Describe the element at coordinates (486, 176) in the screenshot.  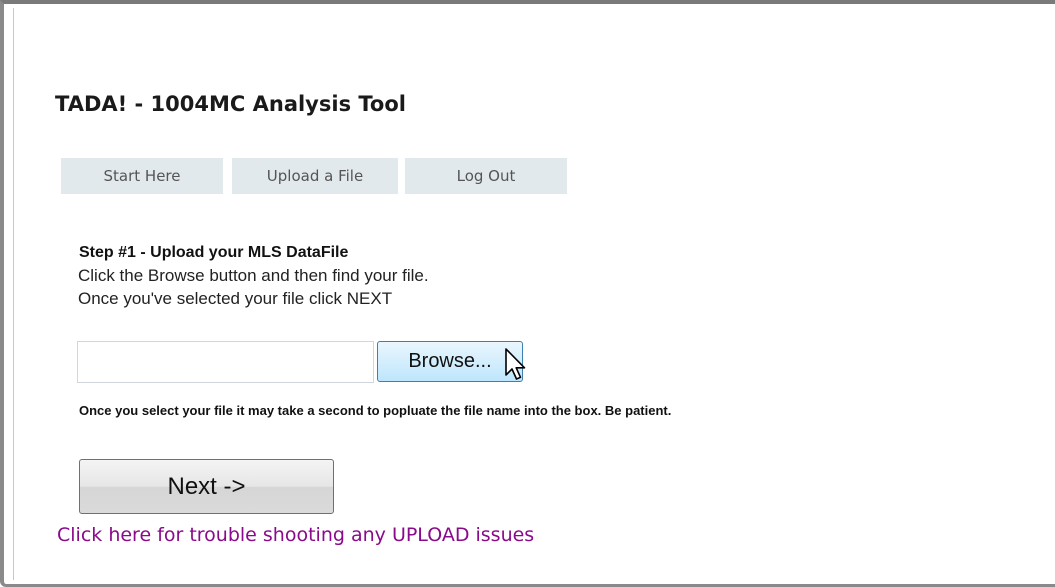
I see `tab-log-out: Log Out` at that location.